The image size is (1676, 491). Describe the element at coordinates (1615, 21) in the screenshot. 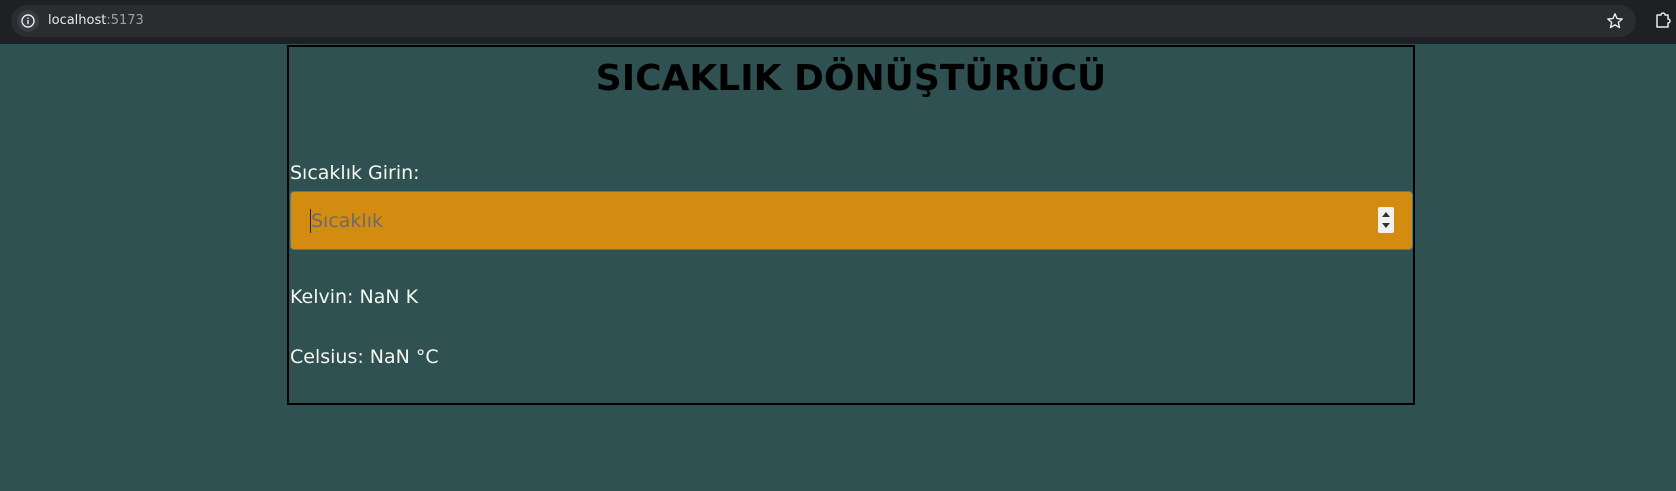

I see `star-icon` at that location.